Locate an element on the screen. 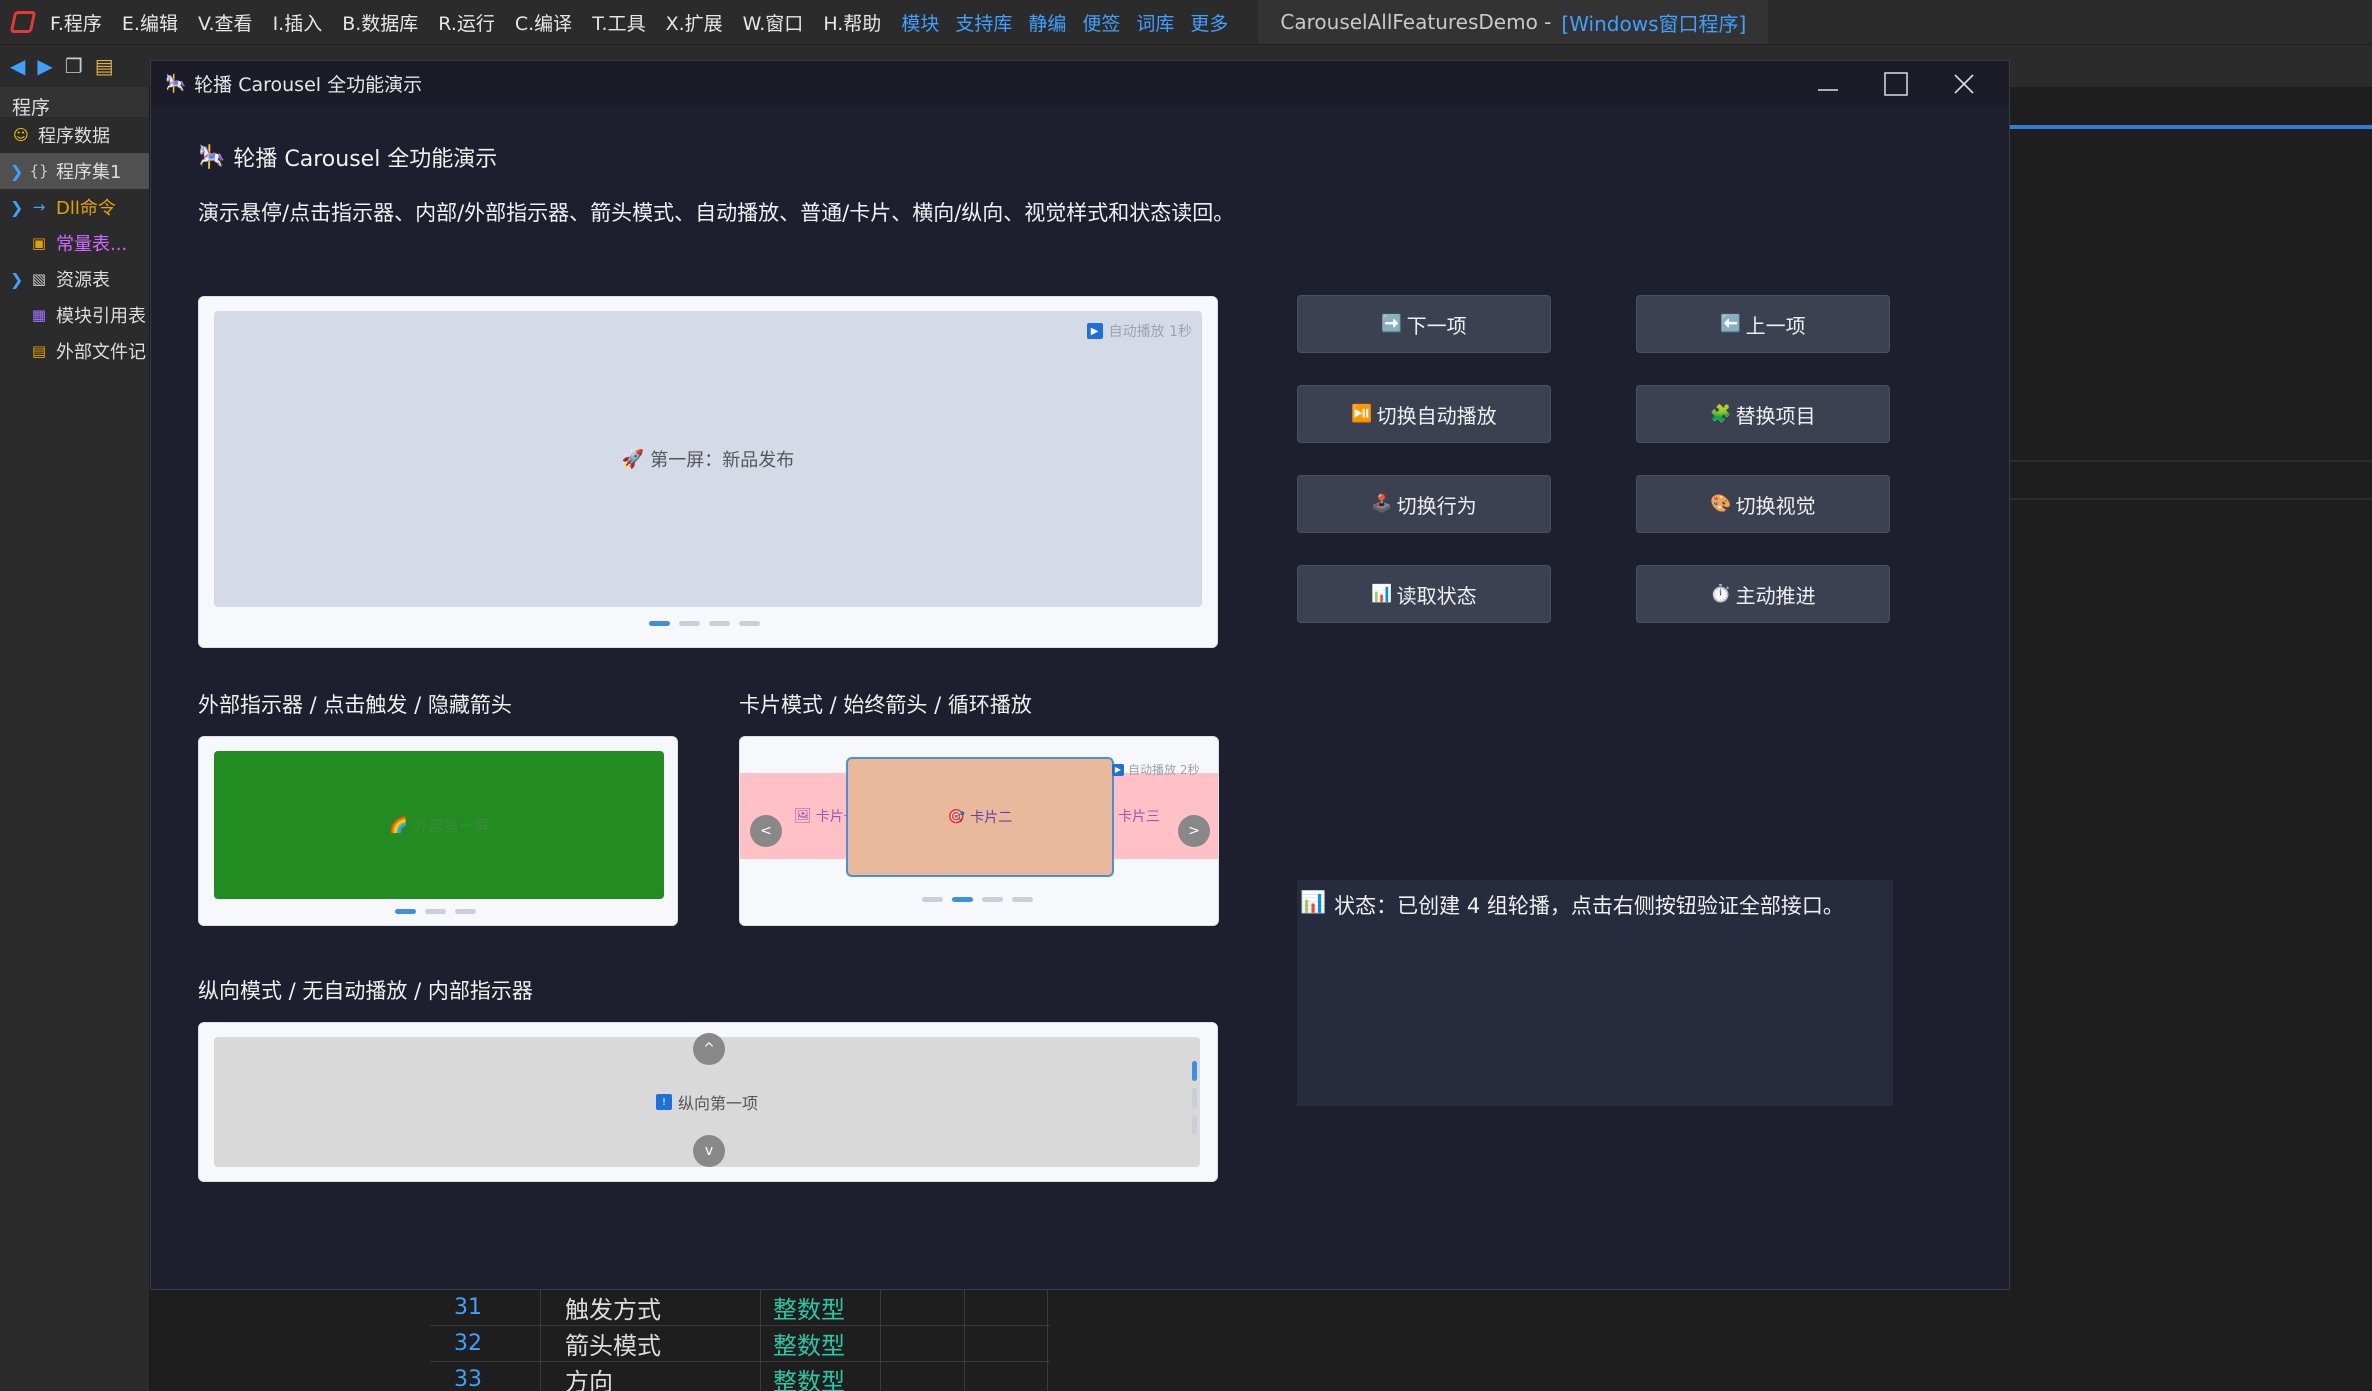 The image size is (2372, 1391). dll-icon: → is located at coordinates (39, 207).